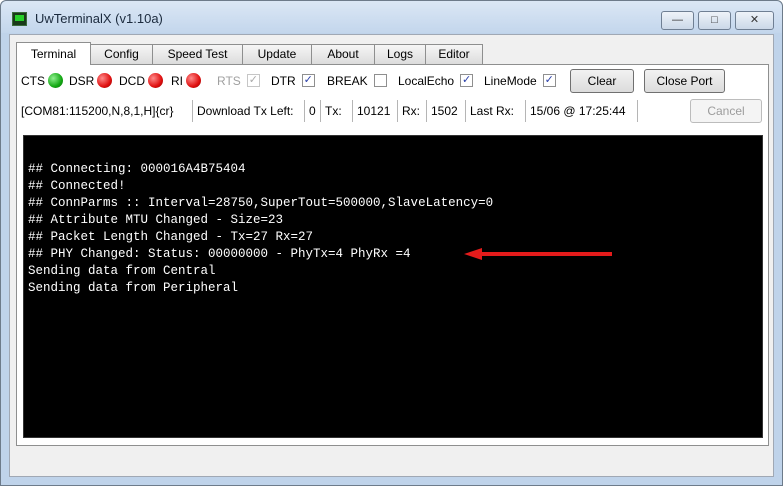  I want to click on dsr-indicator: DSR, so click(91, 81).